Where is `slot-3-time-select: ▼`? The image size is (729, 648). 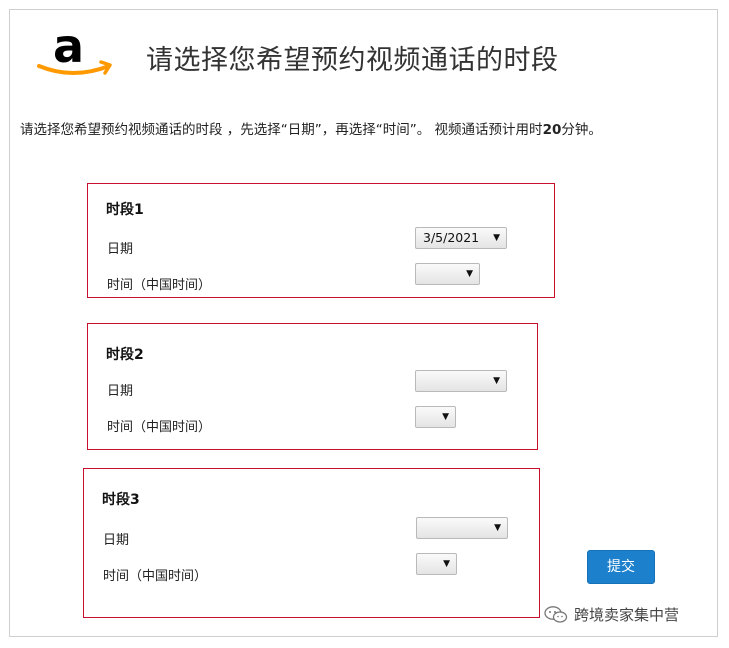
slot-3-time-select: ▼ is located at coordinates (436, 564).